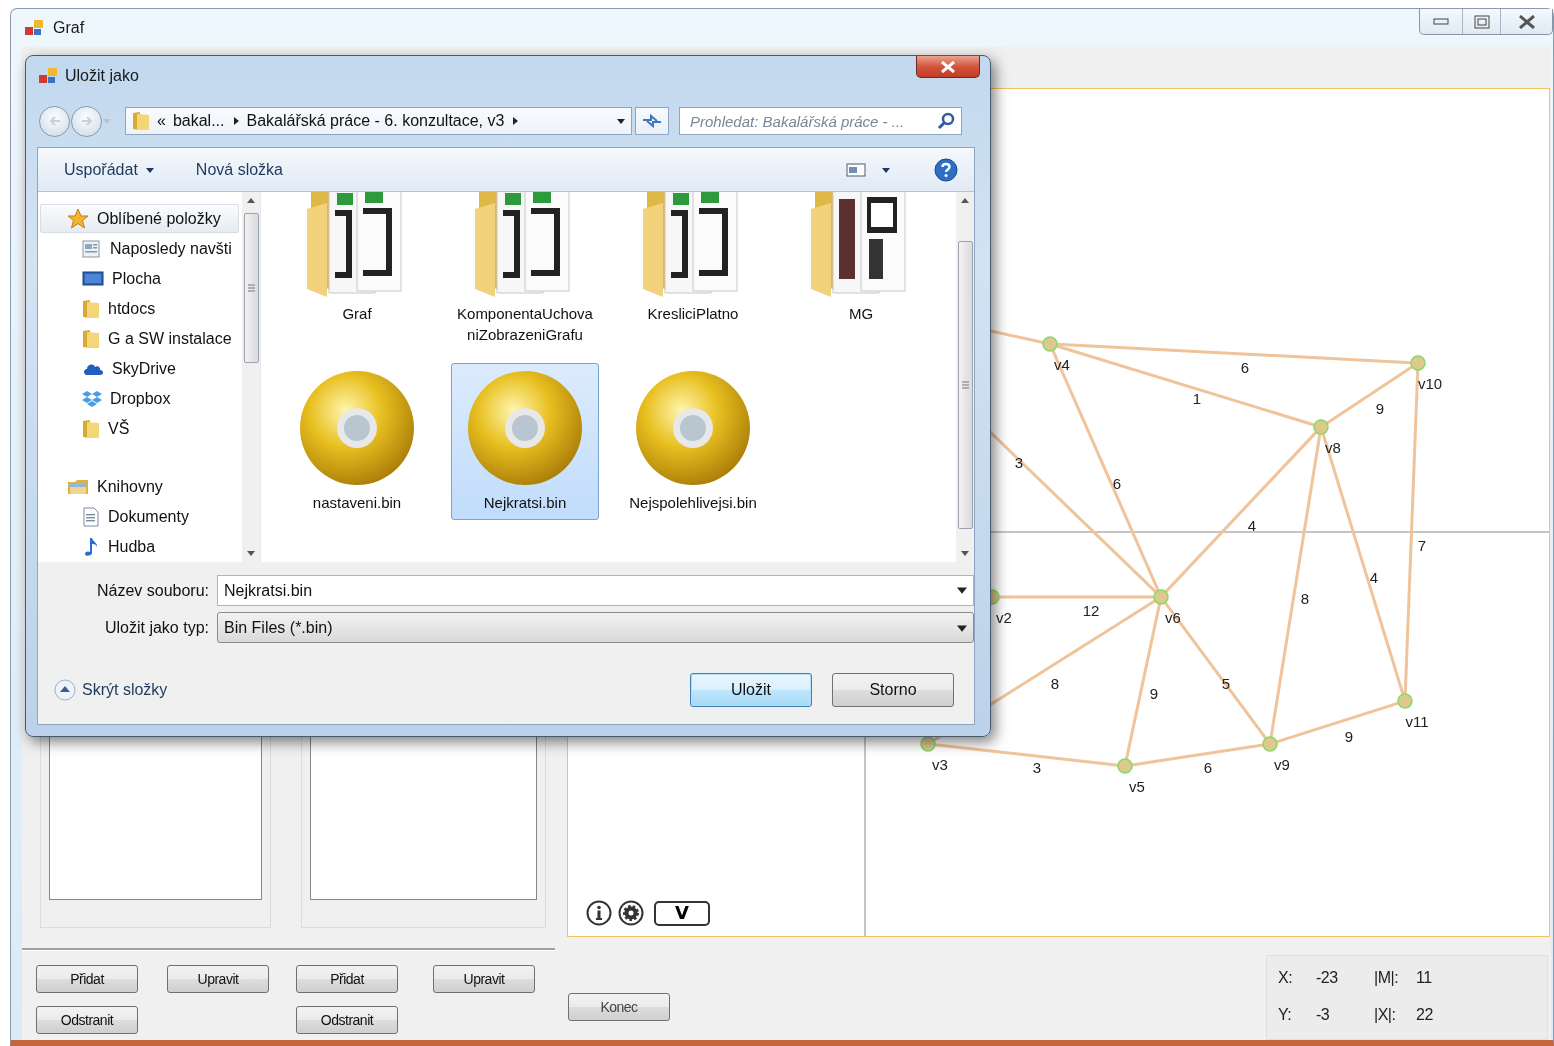 The width and height of the screenshot is (1554, 1046). Describe the element at coordinates (139, 398) in the screenshot. I see `nav-item: Dropbox` at that location.